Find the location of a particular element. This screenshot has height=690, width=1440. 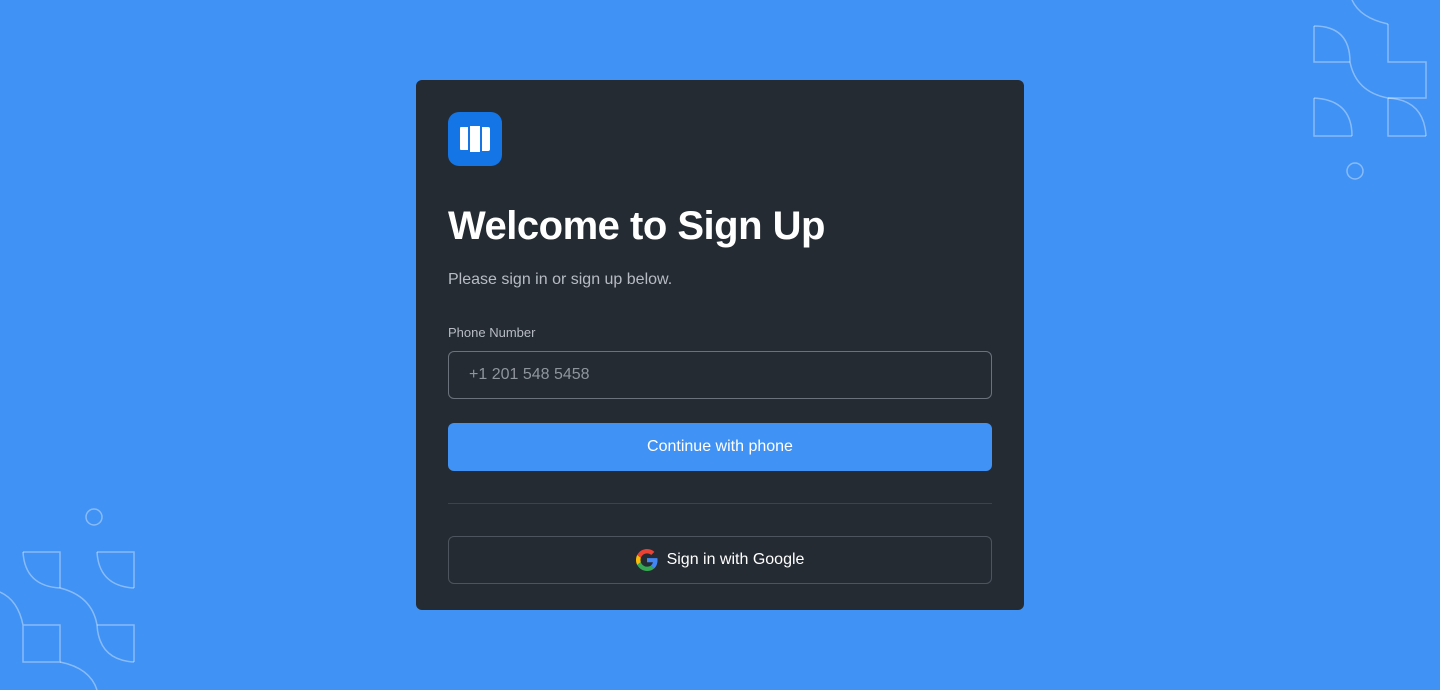

page-title: Welcome to Sign Up is located at coordinates (636, 226).